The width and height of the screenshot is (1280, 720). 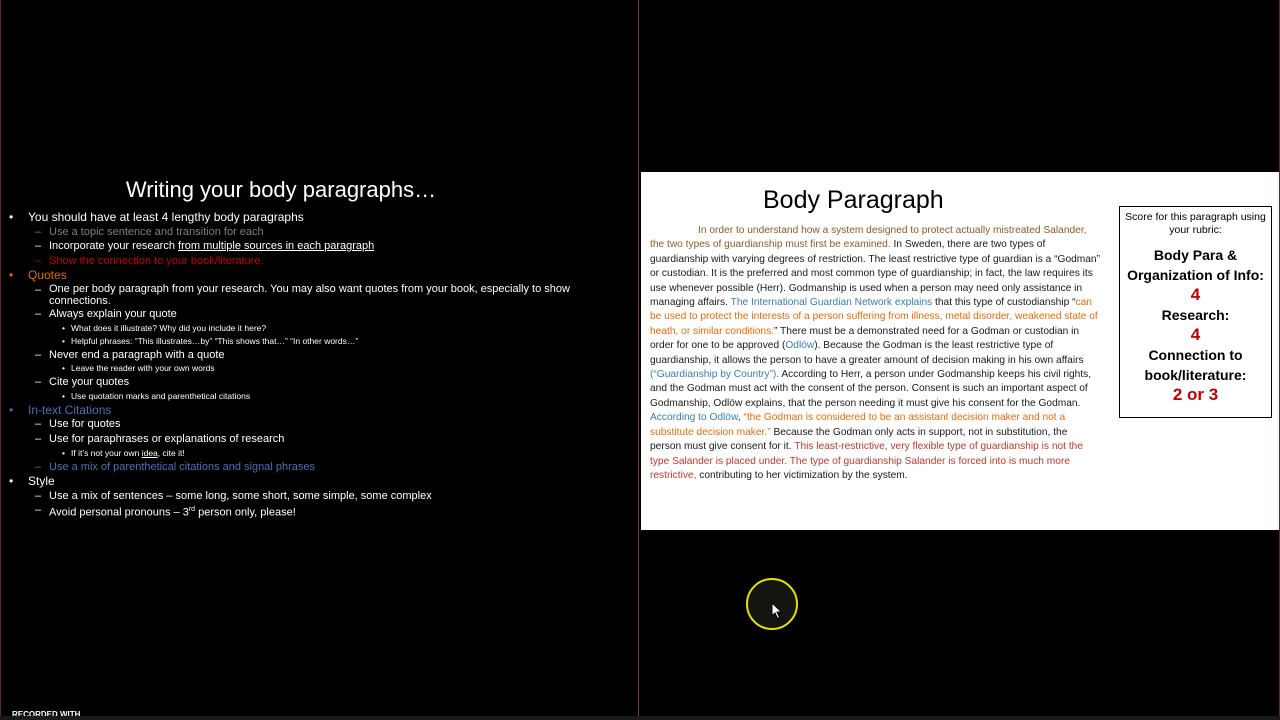 I want to click on score-label-connection: Connection to book/literature:, so click(x=1195, y=365).